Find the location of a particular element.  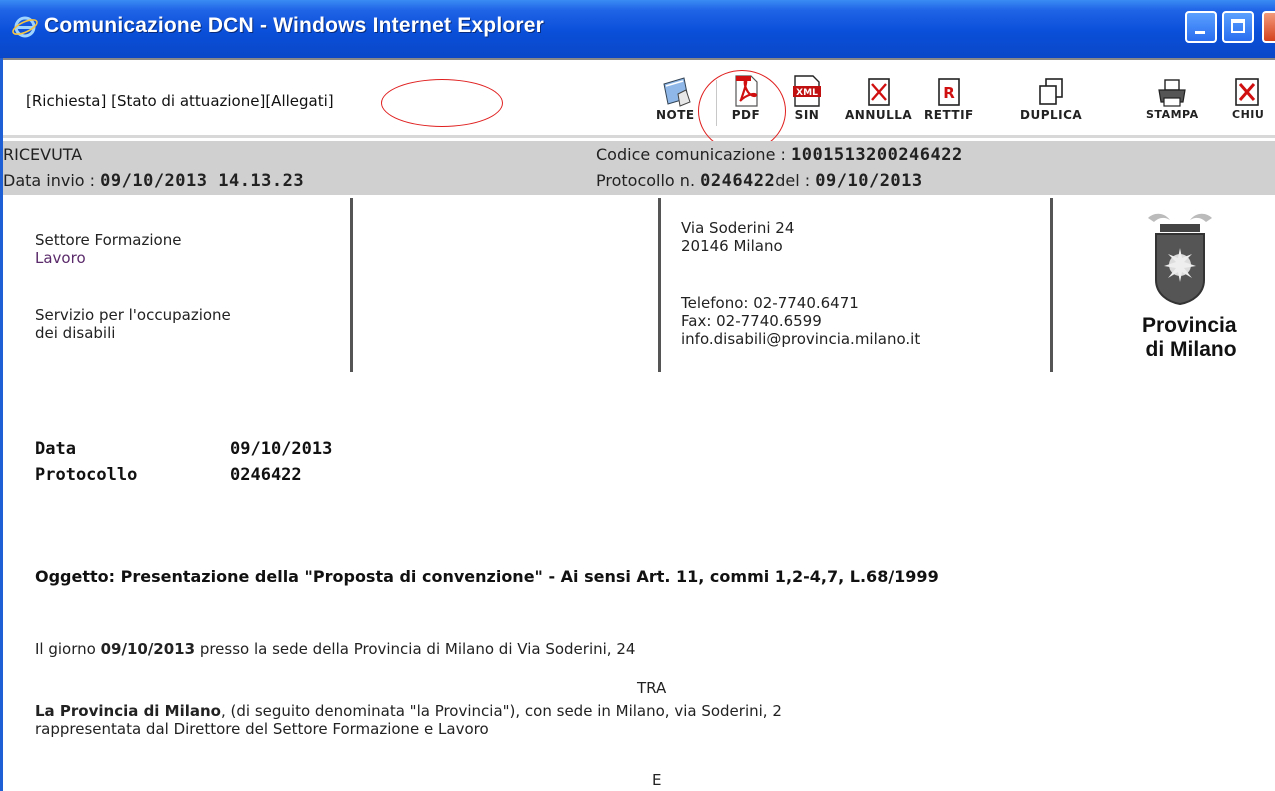

logo-text: Provincia di Milano is located at coordinates (1189, 337).